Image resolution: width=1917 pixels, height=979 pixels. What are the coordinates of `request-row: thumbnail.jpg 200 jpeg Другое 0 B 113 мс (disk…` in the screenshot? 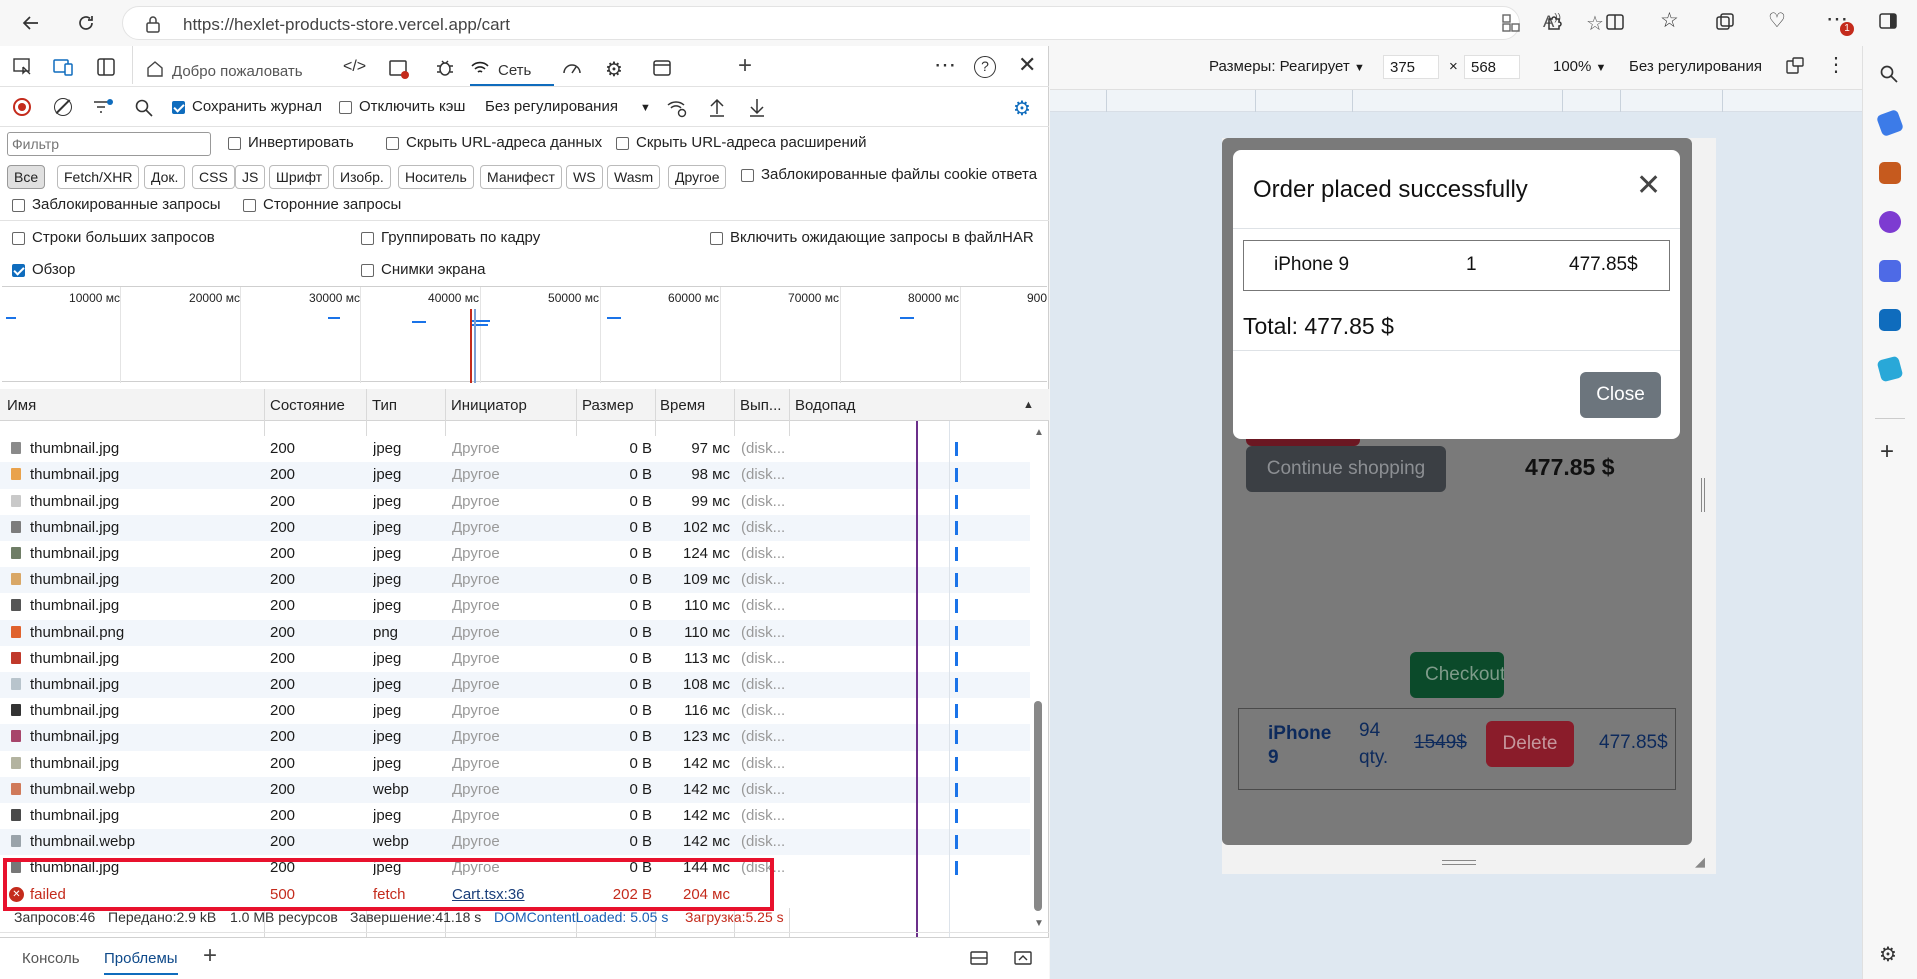 It's located at (515, 658).